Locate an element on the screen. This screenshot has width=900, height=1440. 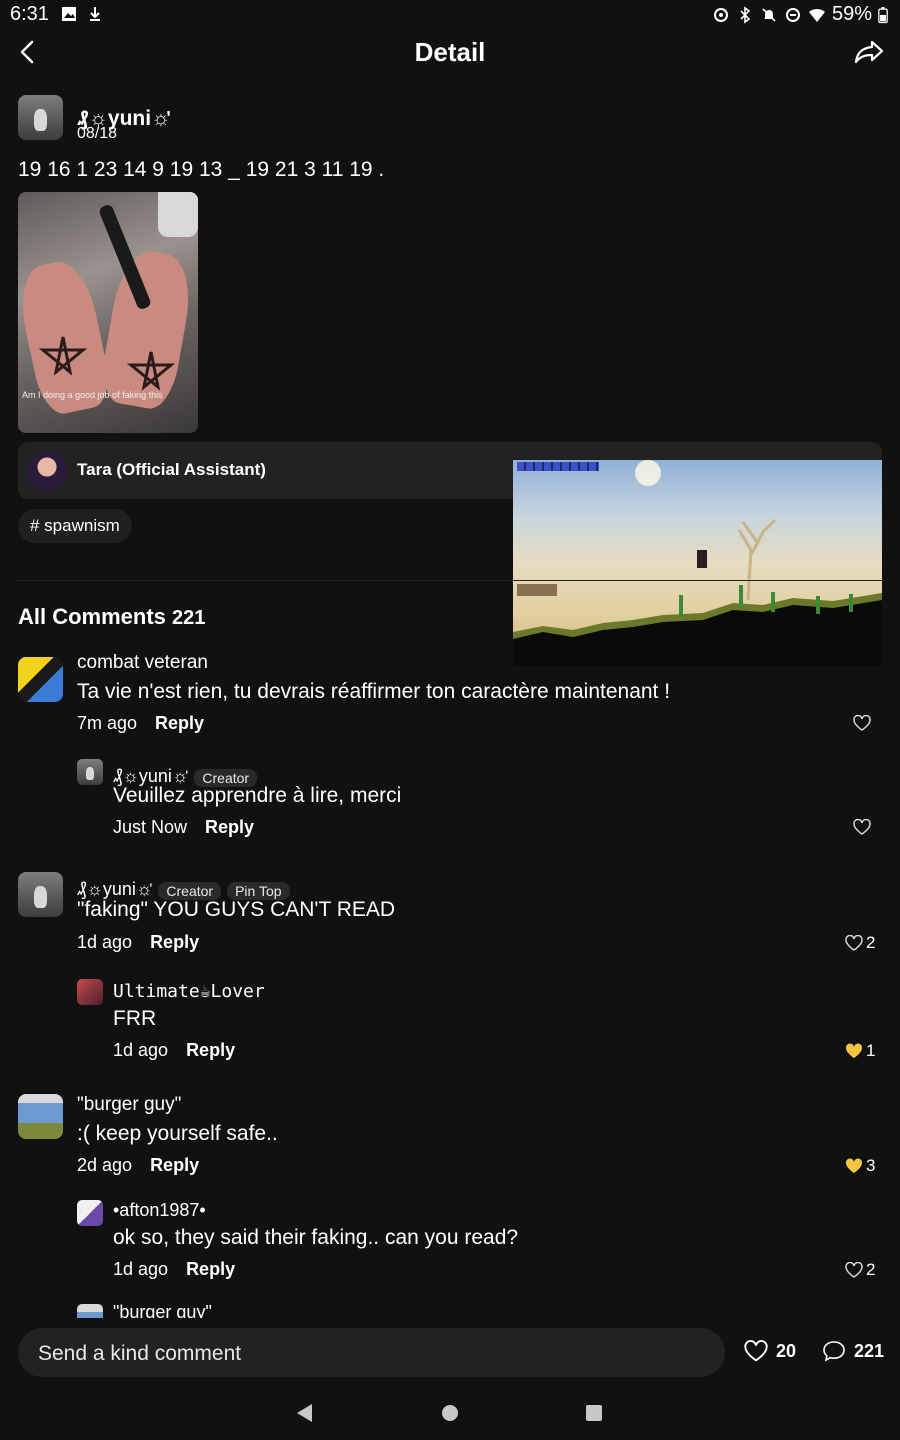
like-button: 3 is located at coordinates (860, 1166).